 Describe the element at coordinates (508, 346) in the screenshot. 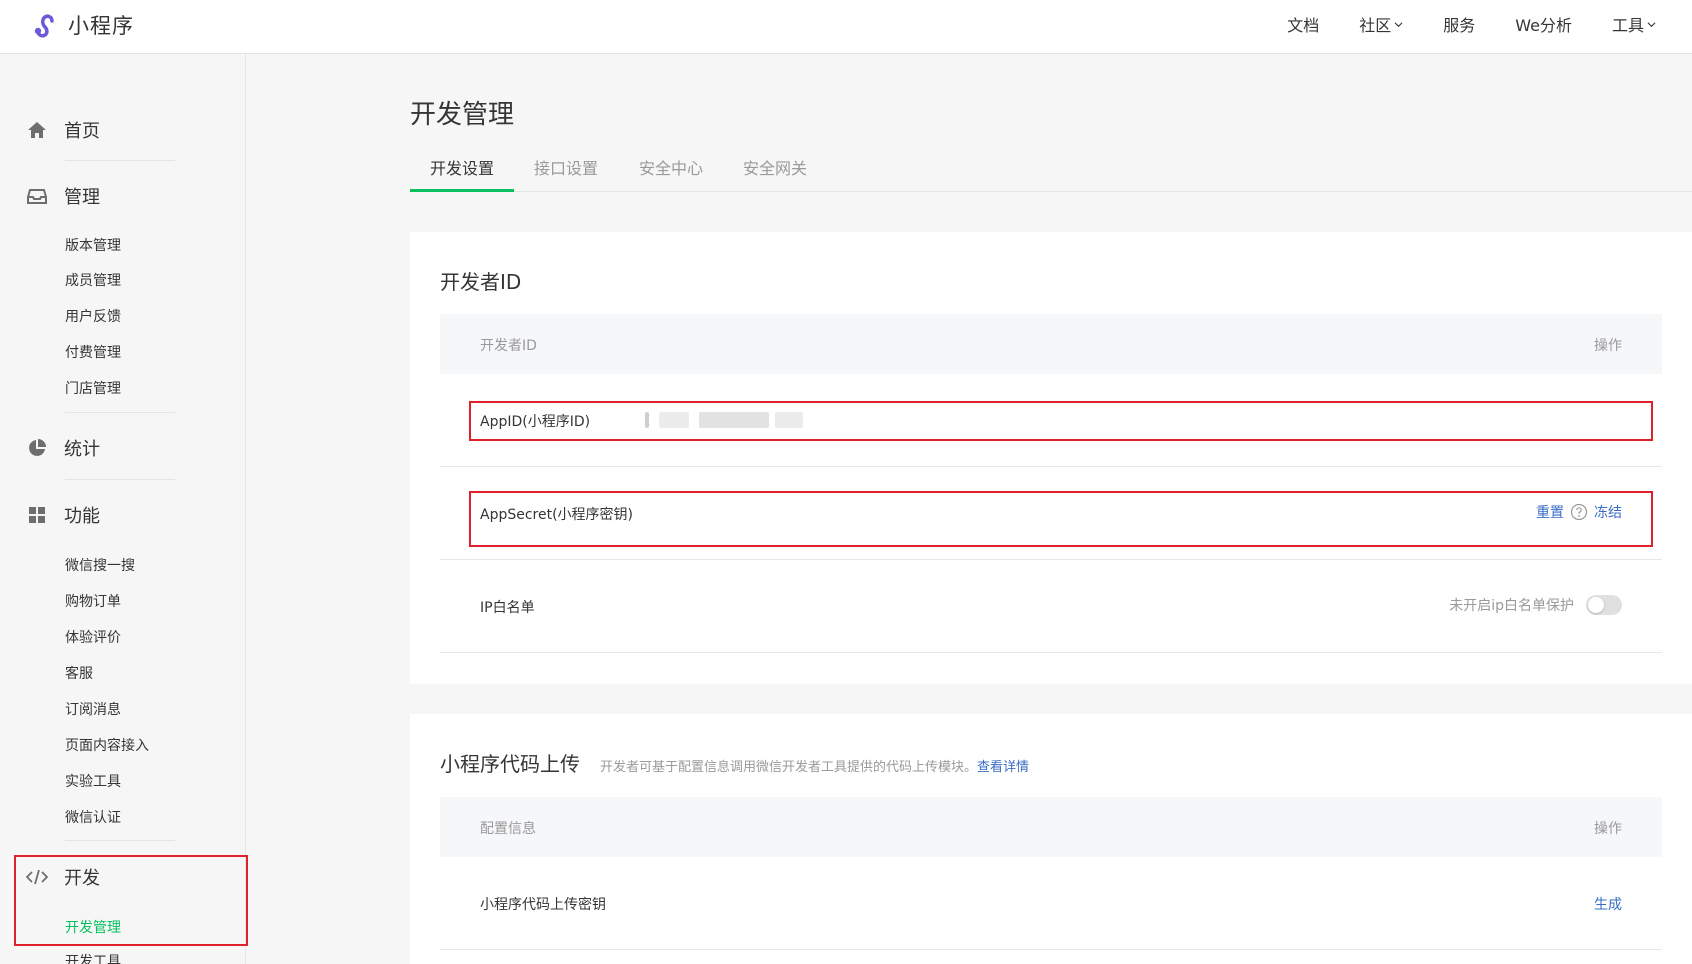

I see `col-developer-id: 开发者ID` at that location.